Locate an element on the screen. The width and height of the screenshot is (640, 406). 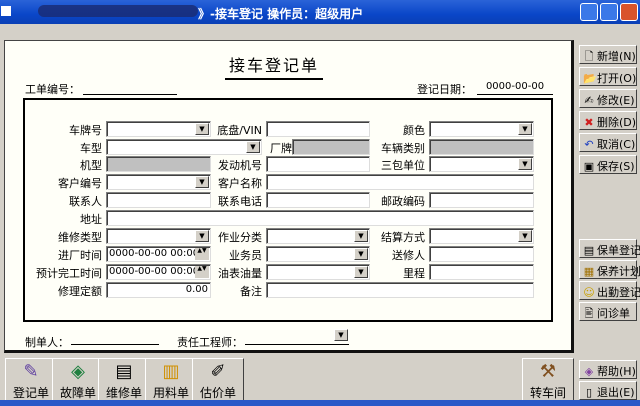
salesman-label: 业务员 is located at coordinates (245, 255).